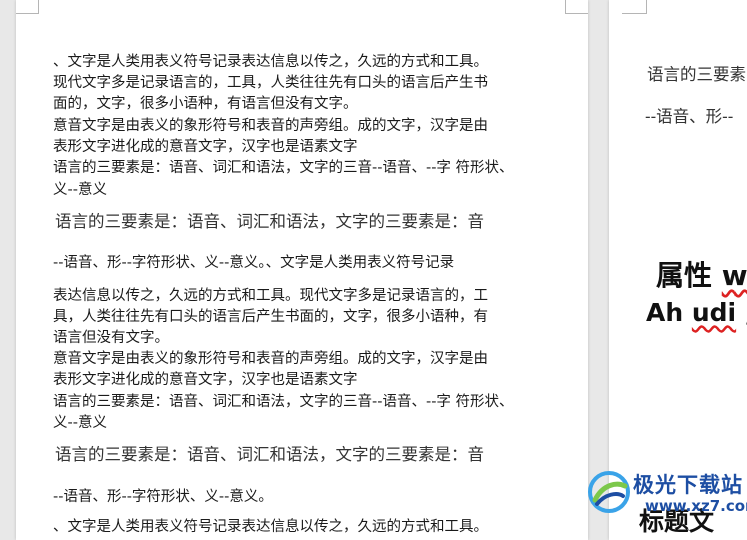  I want to click on body-text-line: --语音、形--, so click(689, 116).